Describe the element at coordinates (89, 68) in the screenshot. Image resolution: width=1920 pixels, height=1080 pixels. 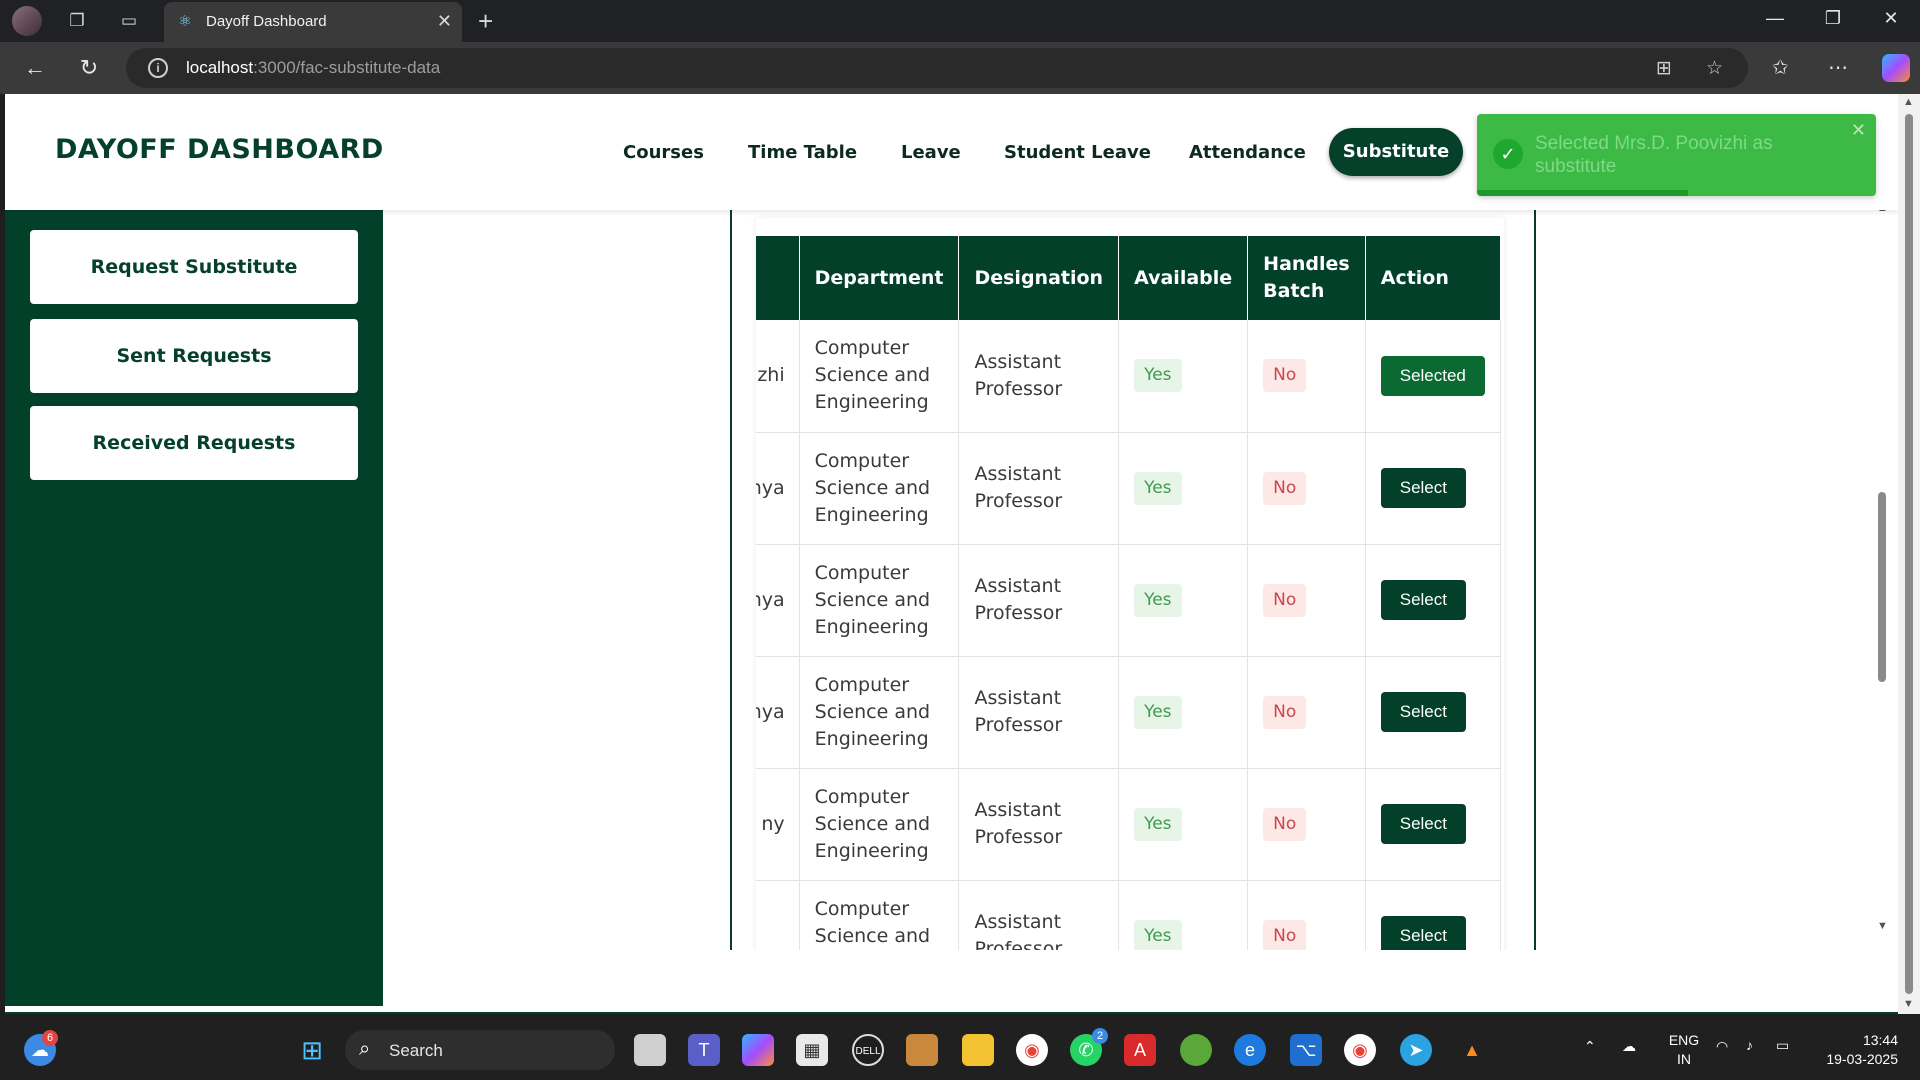
I see `reload-icon: ↻` at that location.